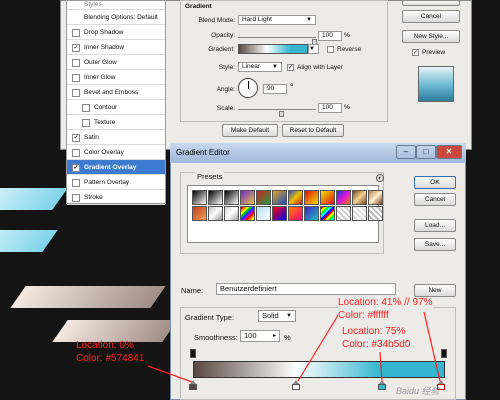 Image resolution: width=500 pixels, height=400 pixels. Describe the element at coordinates (294, 347) in the screenshot. I see `annotation-lines` at that location.